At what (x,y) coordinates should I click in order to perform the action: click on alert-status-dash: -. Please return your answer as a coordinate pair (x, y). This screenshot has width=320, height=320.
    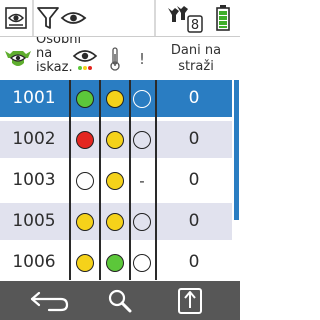
    Looking at the image, I should click on (142, 180).